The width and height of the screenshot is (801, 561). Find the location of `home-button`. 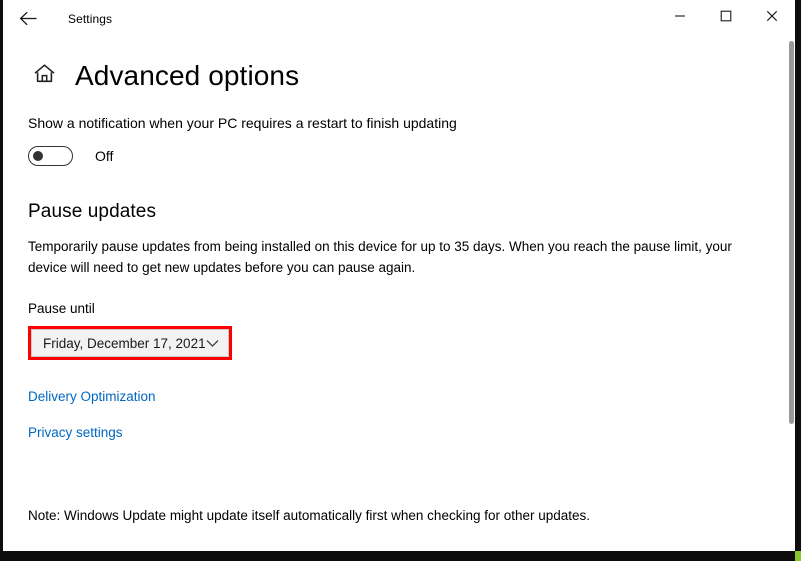

home-button is located at coordinates (44, 76).